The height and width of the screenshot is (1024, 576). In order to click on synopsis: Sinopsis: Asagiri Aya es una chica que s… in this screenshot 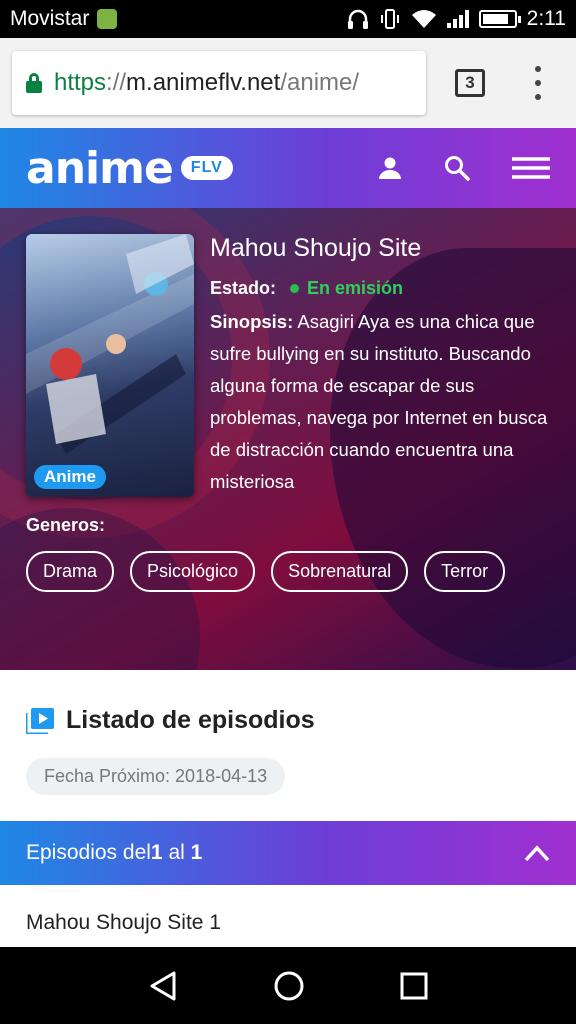, I will do `click(385, 402)`.